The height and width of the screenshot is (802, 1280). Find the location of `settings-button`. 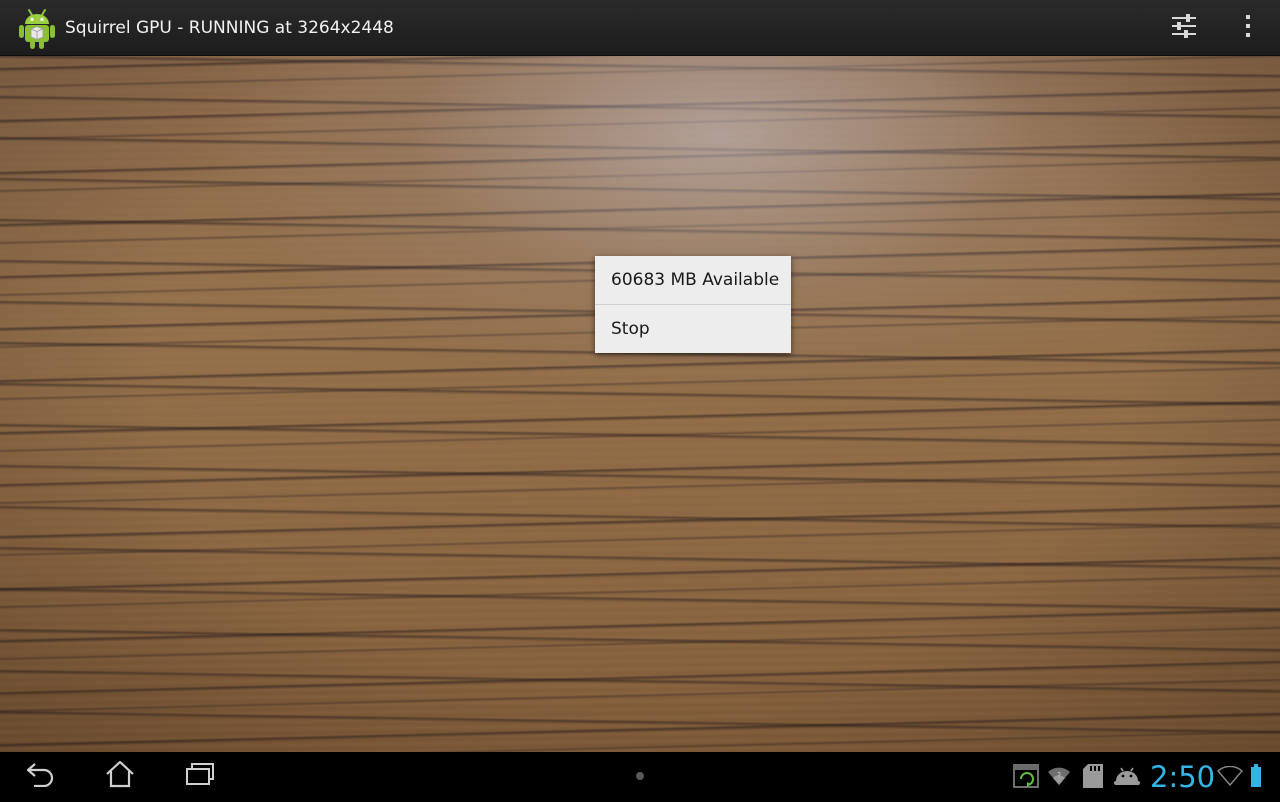

settings-button is located at coordinates (1184, 28).